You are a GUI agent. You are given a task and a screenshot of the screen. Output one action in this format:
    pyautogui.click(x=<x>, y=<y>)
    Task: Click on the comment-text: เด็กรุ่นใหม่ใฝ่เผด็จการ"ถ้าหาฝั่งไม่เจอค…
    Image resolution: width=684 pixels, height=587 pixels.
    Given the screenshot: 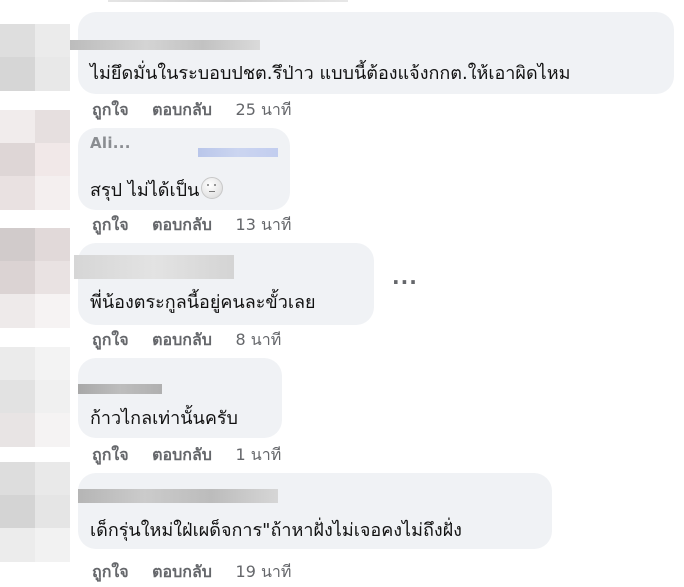 What is the action you would take?
    pyautogui.click(x=276, y=530)
    